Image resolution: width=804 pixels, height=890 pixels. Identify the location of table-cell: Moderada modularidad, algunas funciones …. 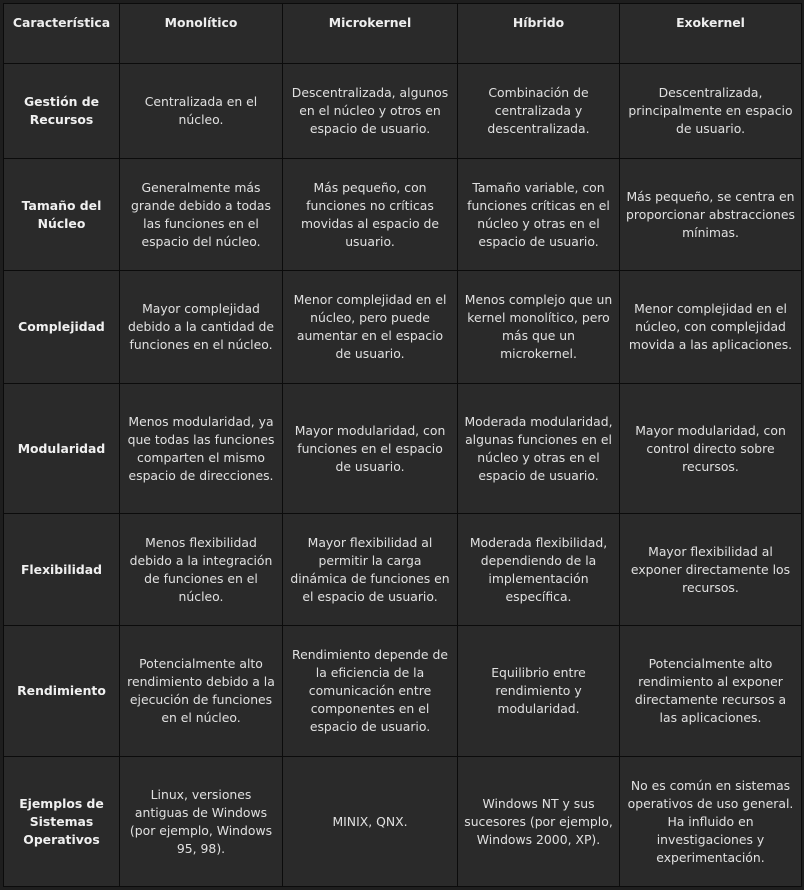
(538, 448).